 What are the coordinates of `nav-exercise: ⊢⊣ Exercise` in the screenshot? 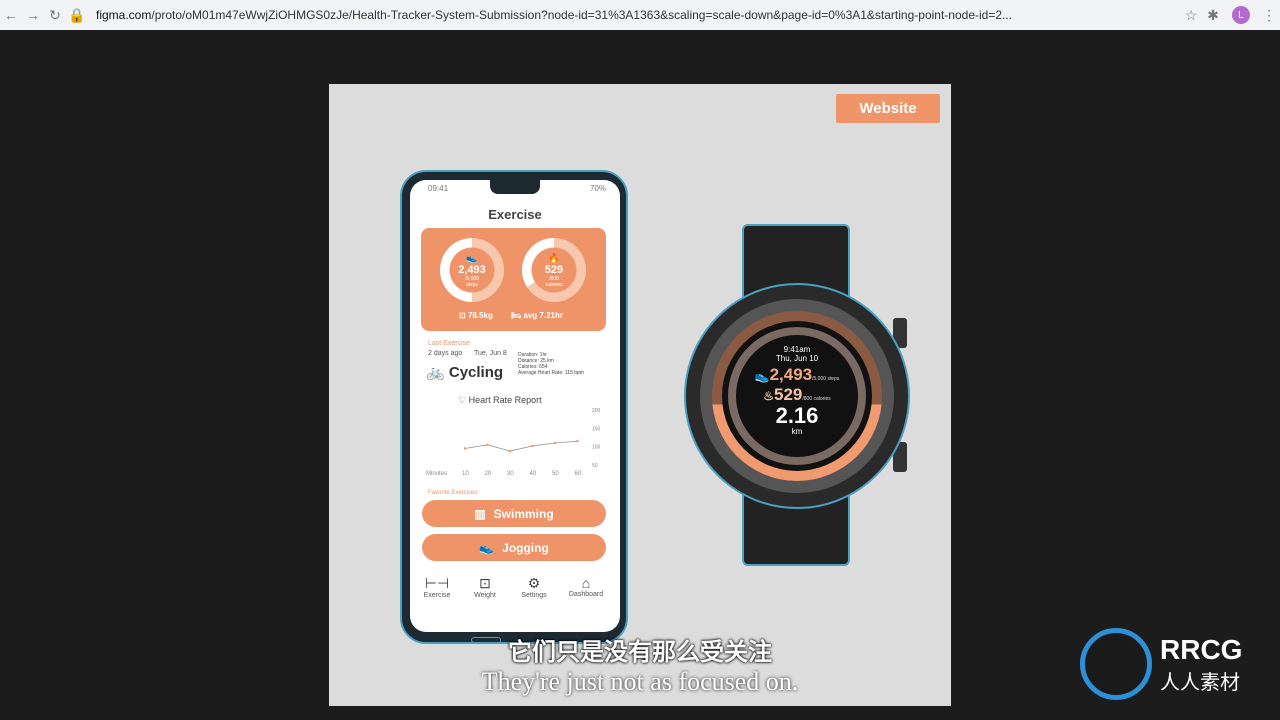 It's located at (437, 587).